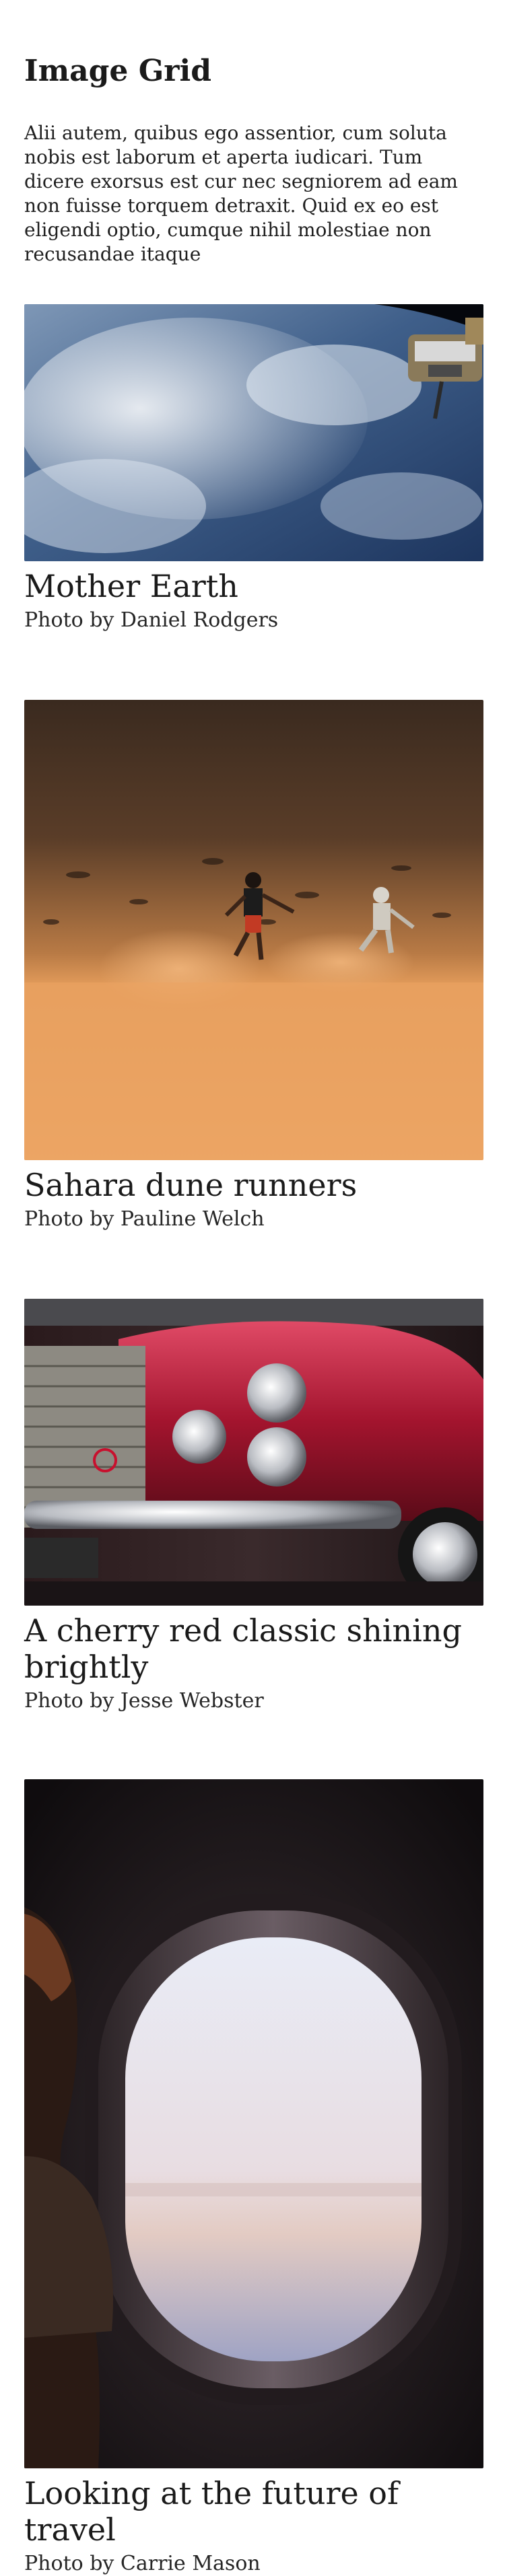  I want to click on page-title: Image Grid, so click(117, 71).